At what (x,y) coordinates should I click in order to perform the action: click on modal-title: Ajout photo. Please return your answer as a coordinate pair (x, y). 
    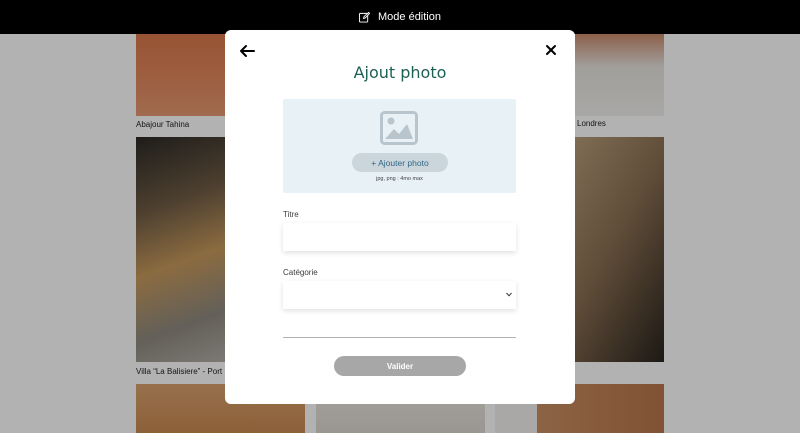
    Looking at the image, I should click on (400, 72).